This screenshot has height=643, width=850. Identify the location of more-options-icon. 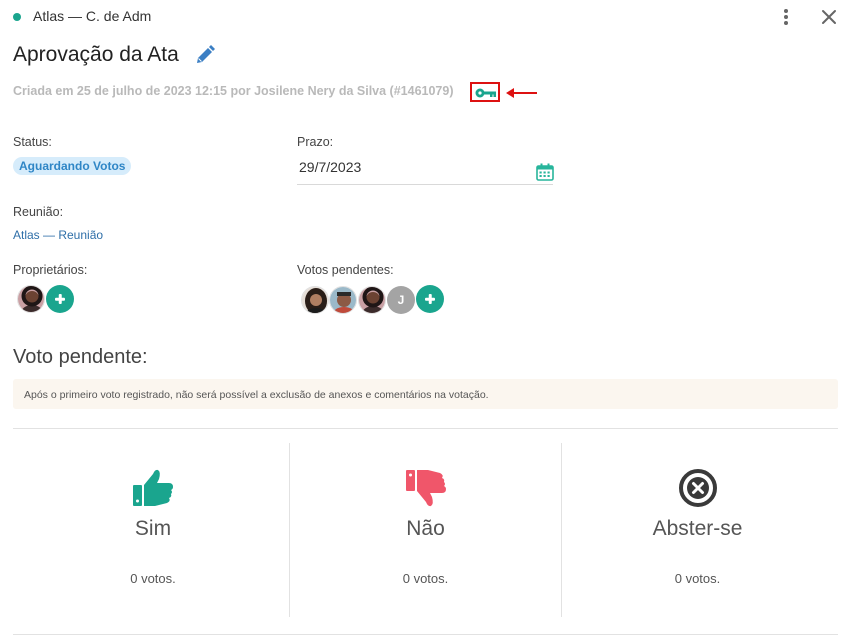
(786, 17).